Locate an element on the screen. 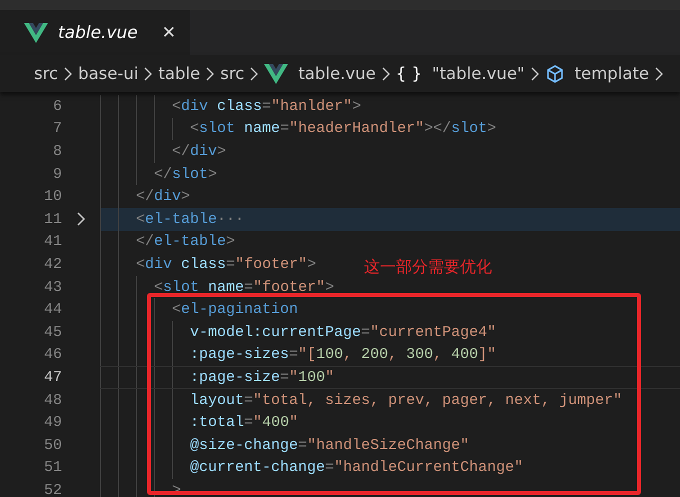 This screenshot has width=680, height=497. line-number: 48 is located at coordinates (52, 400).